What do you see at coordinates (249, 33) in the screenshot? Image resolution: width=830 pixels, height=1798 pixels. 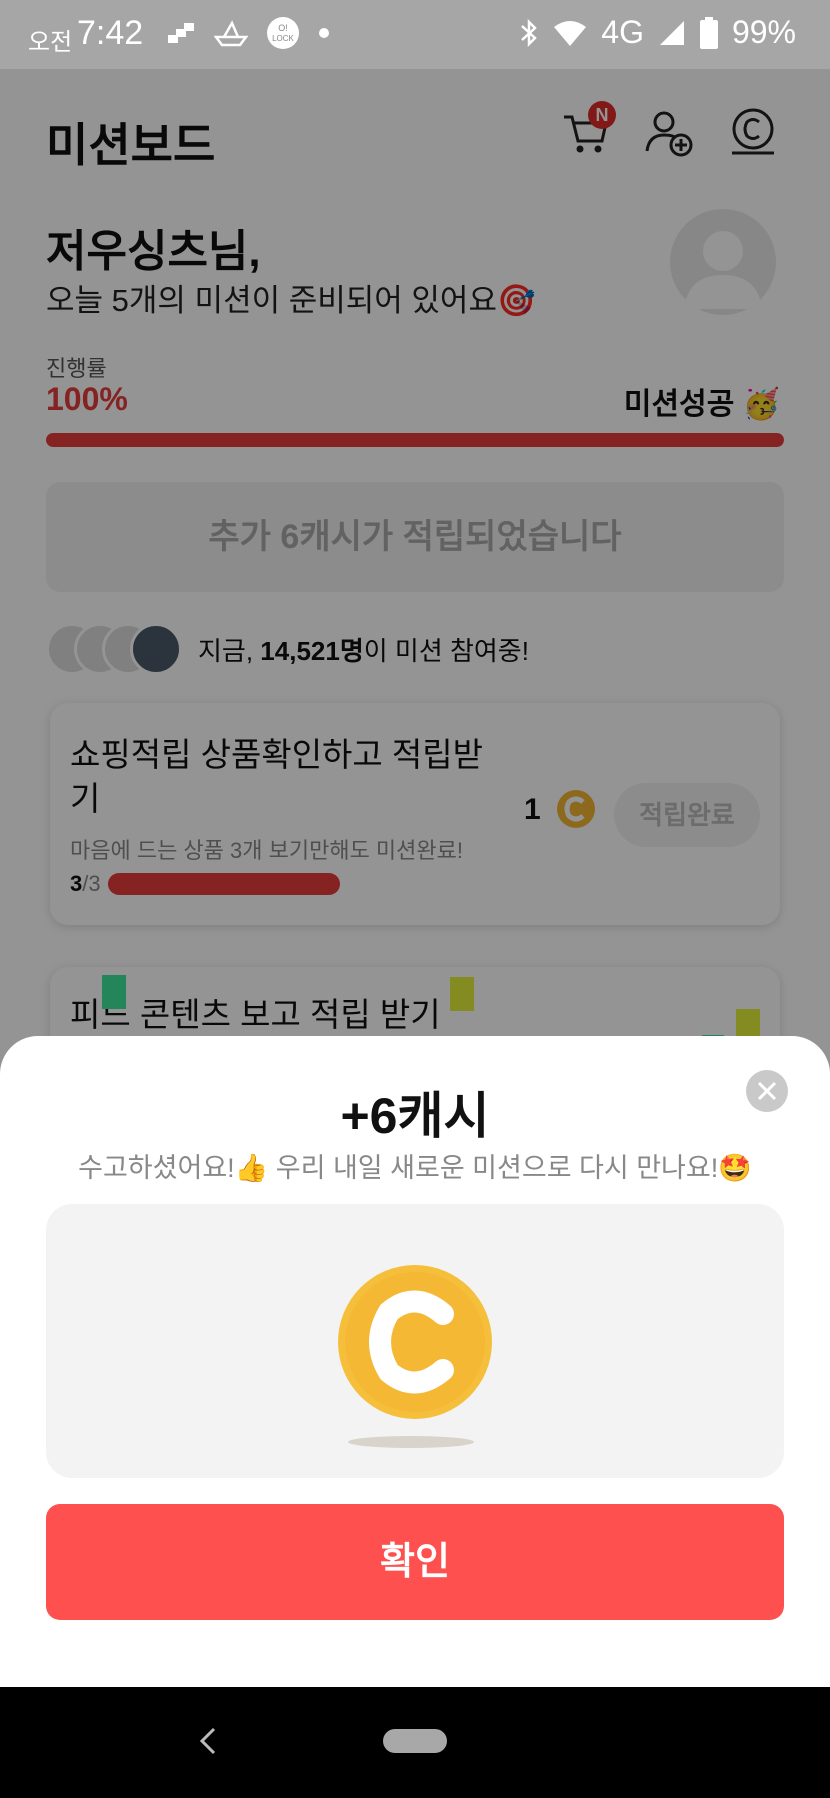 I see `status-notification-icons: O! LOCK` at bounding box center [249, 33].